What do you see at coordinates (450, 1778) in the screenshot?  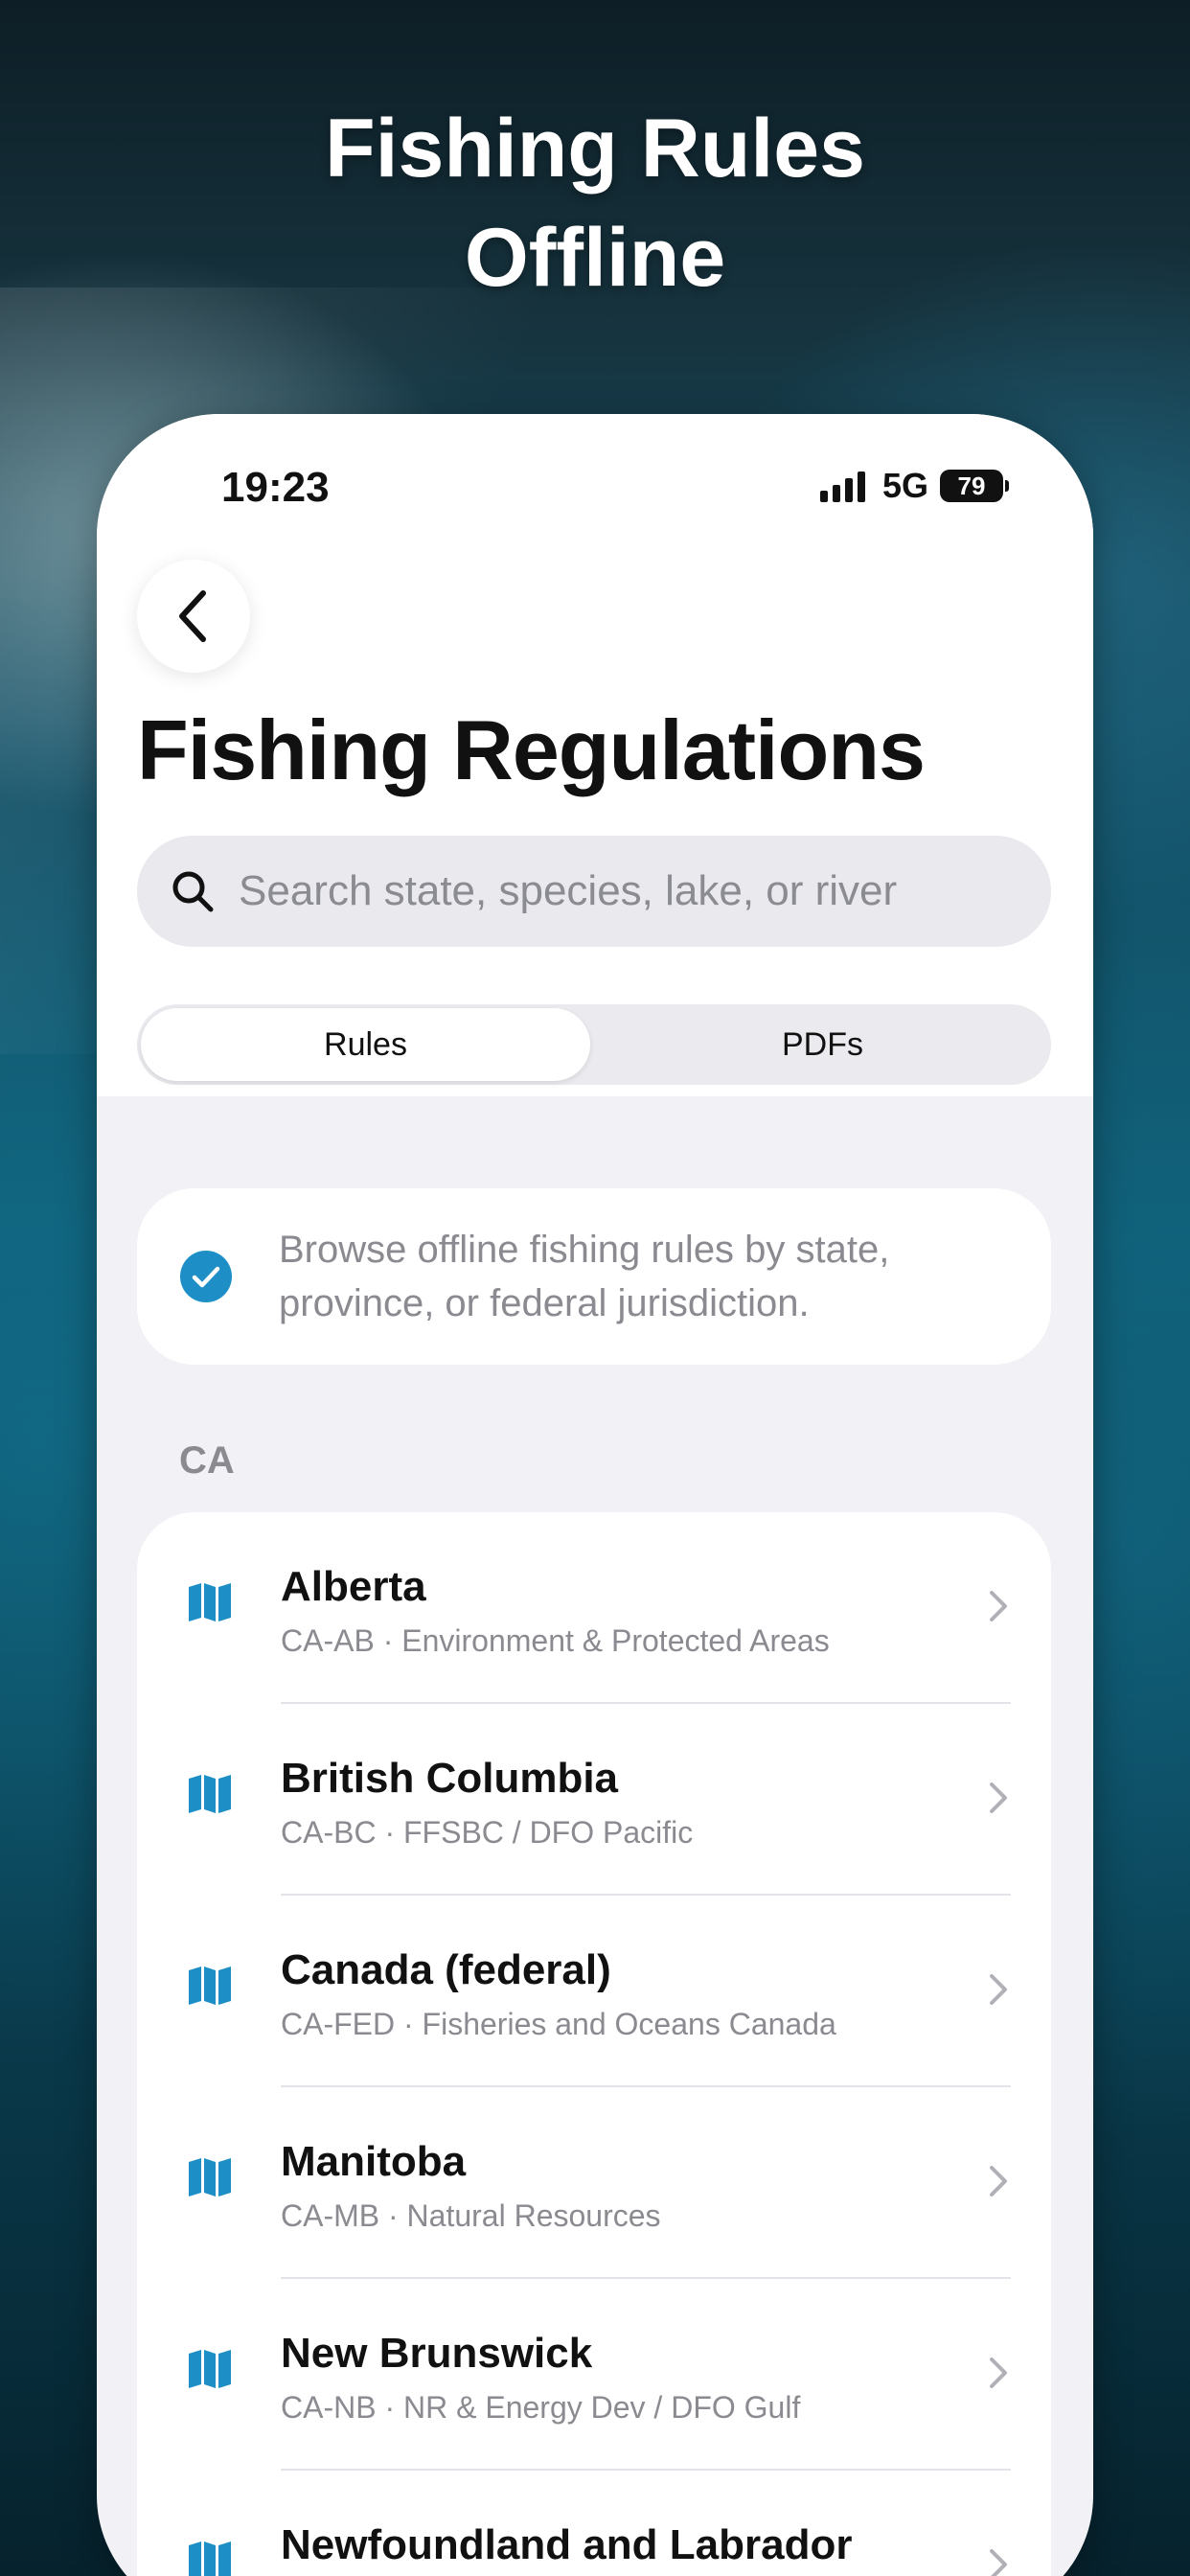 I see `item-title: British Columbia` at bounding box center [450, 1778].